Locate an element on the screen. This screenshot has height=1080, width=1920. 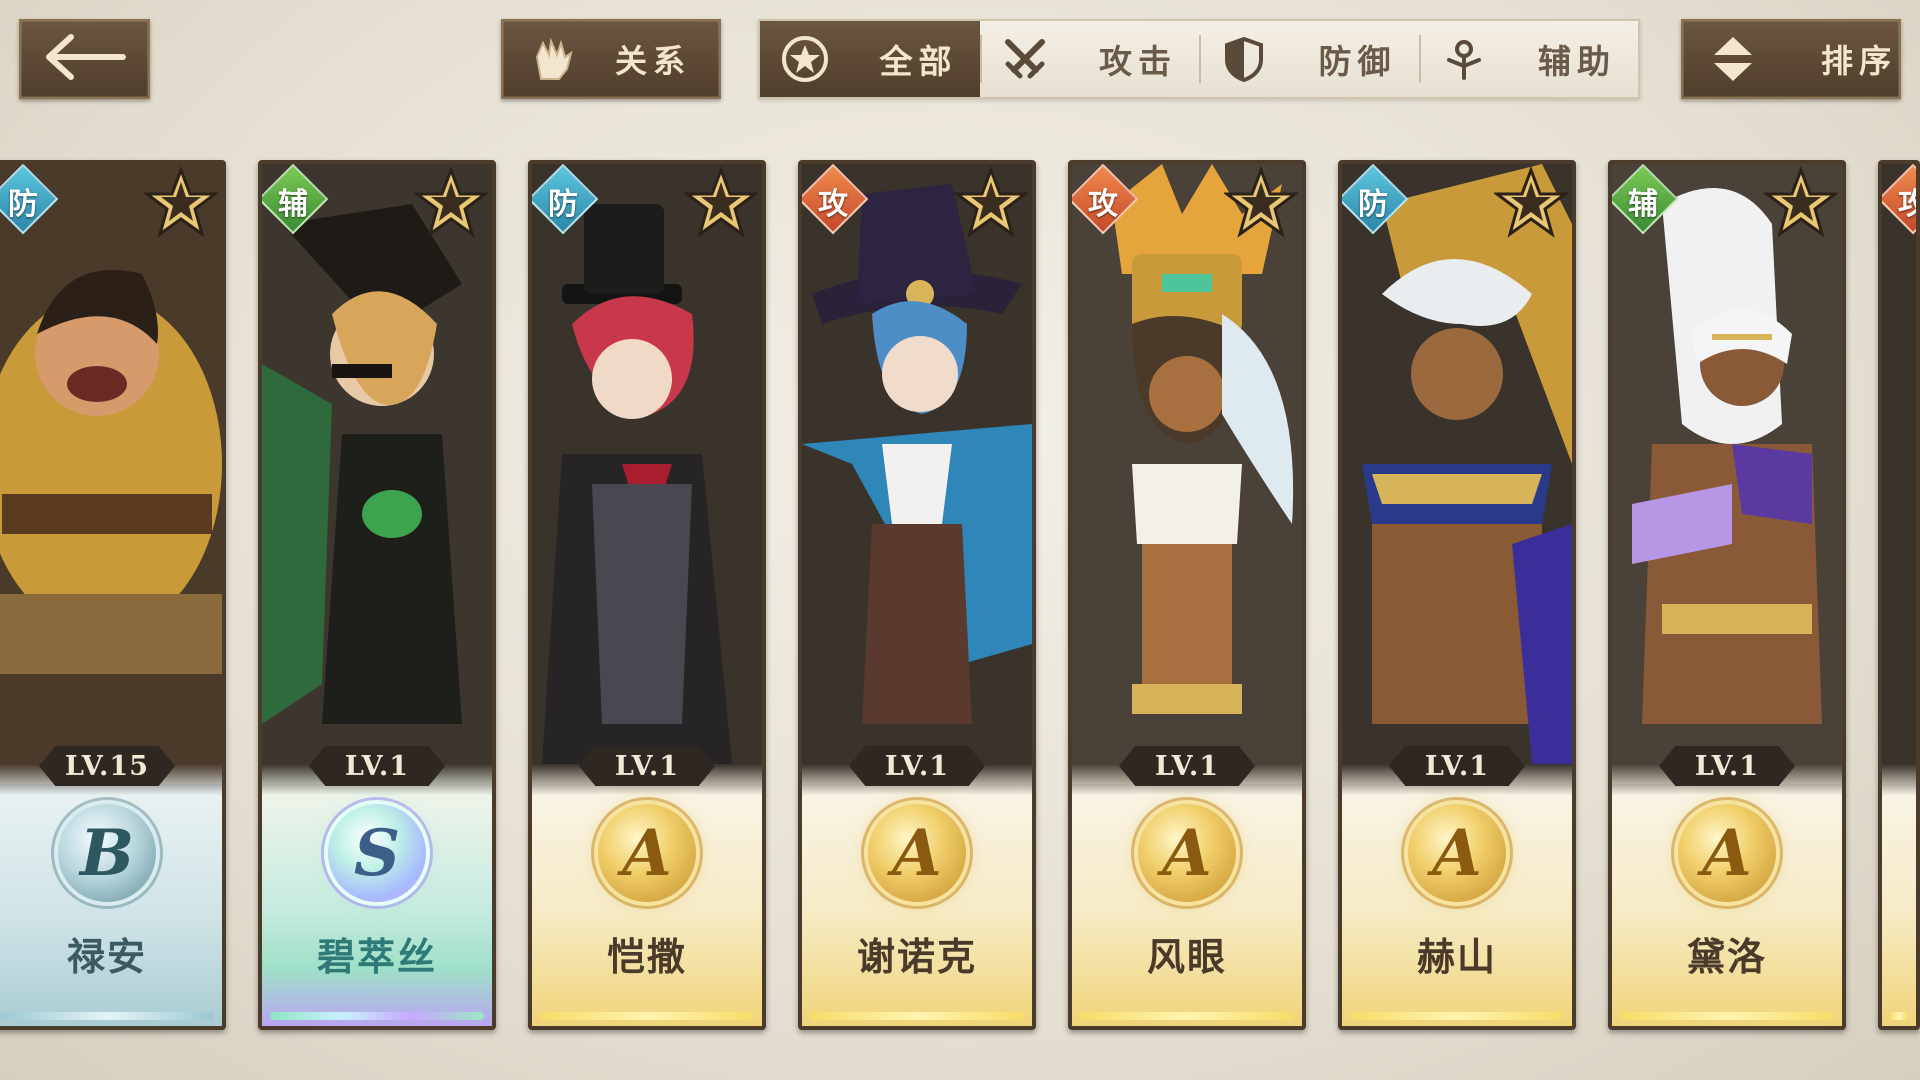
character-card: 辅 LV.1 A 黛洛 is located at coordinates (1727, 595).